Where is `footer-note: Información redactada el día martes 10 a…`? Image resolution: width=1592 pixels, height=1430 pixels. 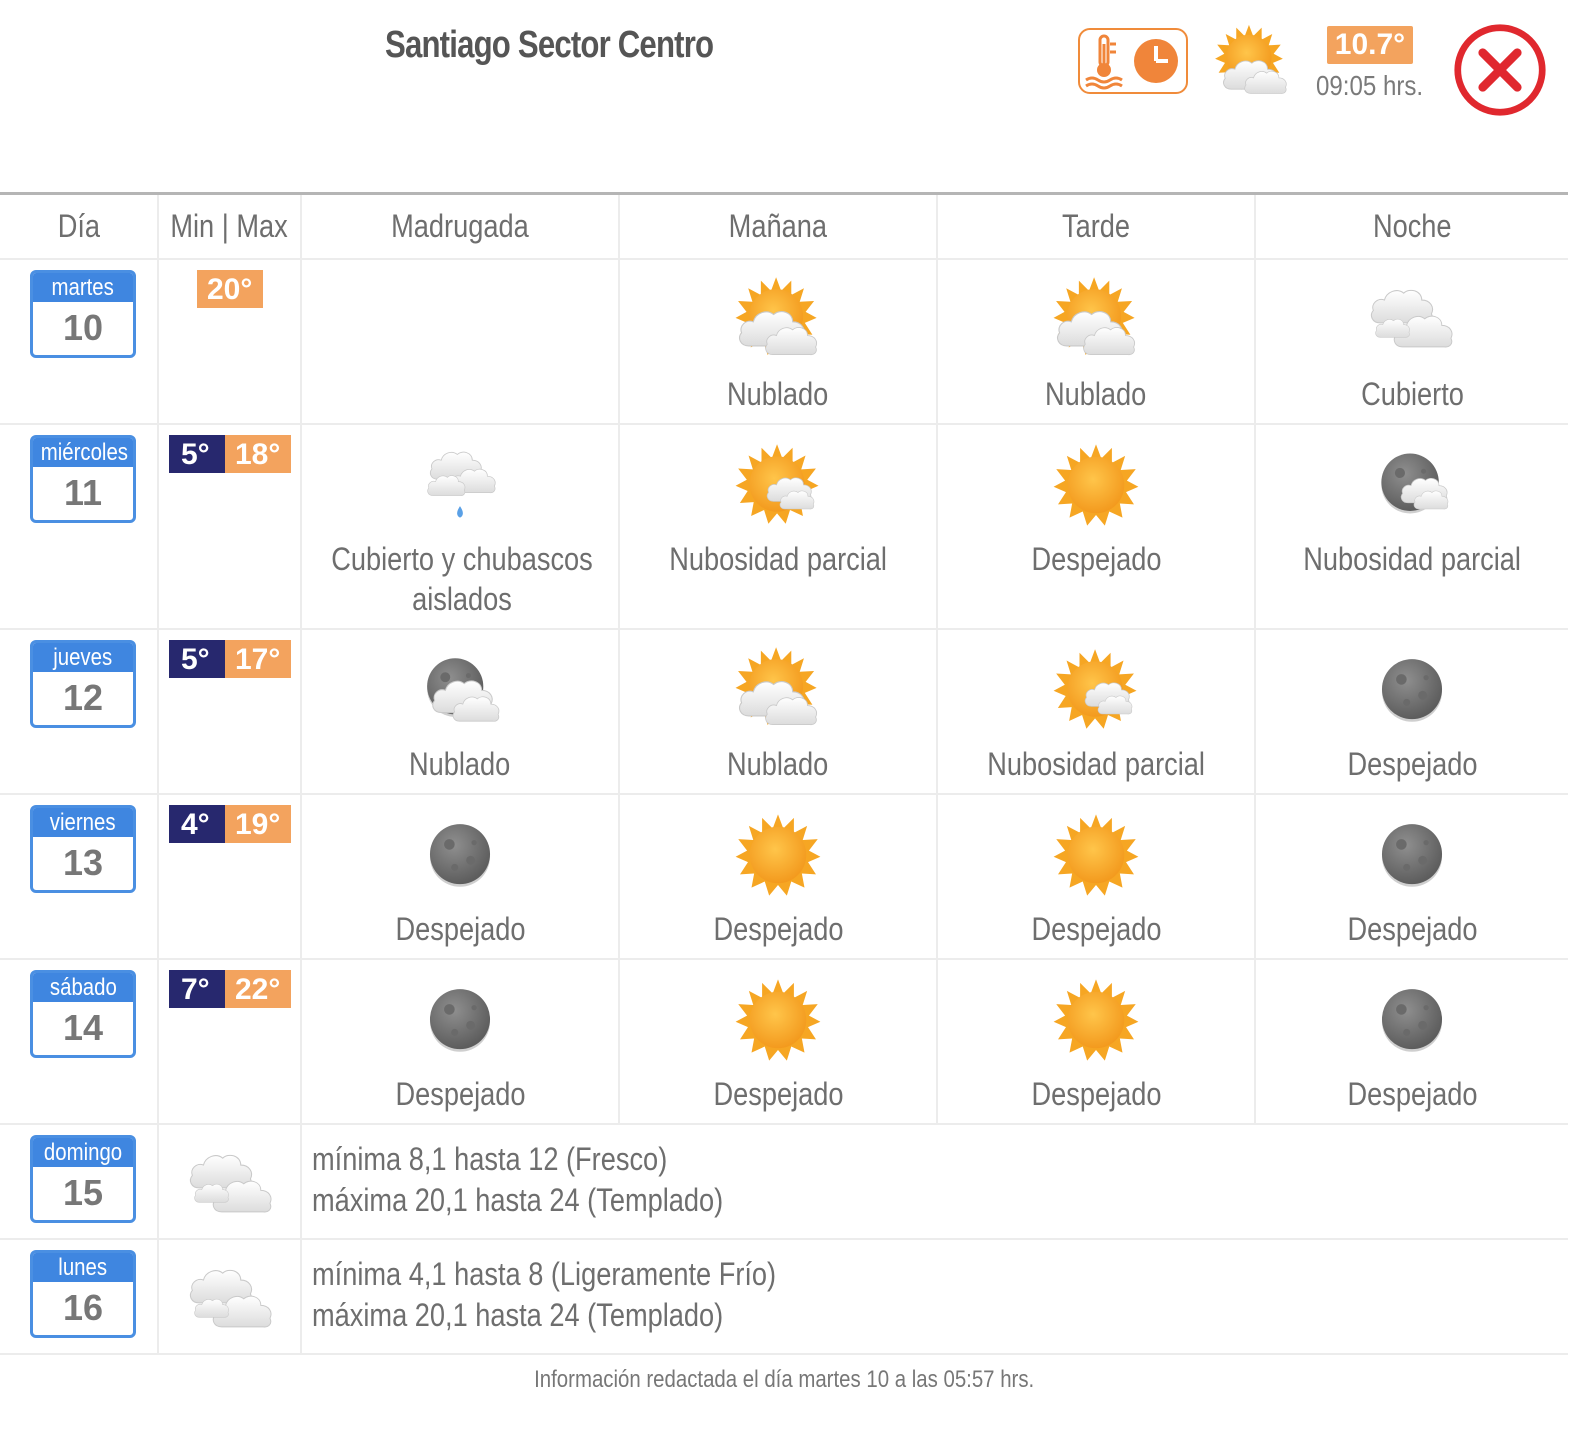 footer-note: Información redactada el día martes 10 a… is located at coordinates (784, 1379).